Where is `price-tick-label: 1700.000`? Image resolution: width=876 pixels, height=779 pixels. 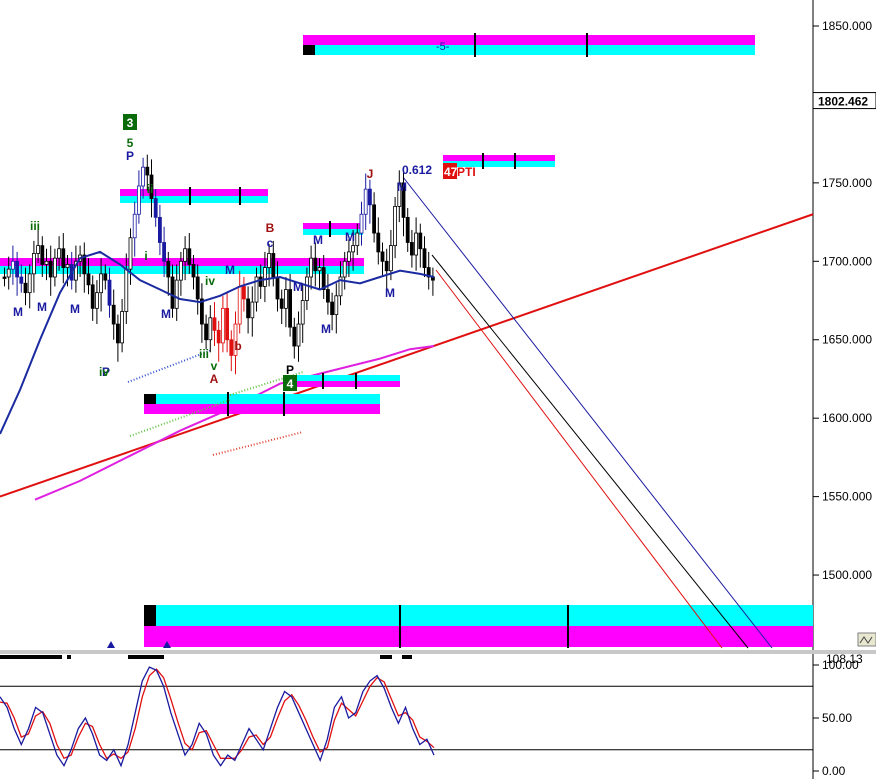 price-tick-label: 1700.000 is located at coordinates (847, 261).